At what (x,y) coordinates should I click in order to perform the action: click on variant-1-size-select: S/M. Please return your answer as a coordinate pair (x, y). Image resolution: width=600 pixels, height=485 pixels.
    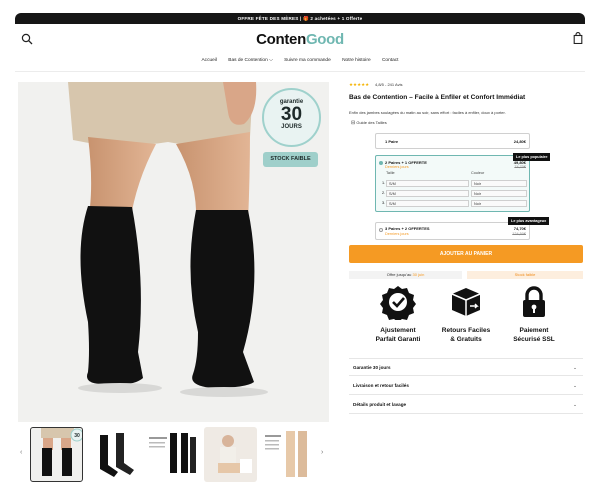
    Looking at the image, I should click on (427, 183).